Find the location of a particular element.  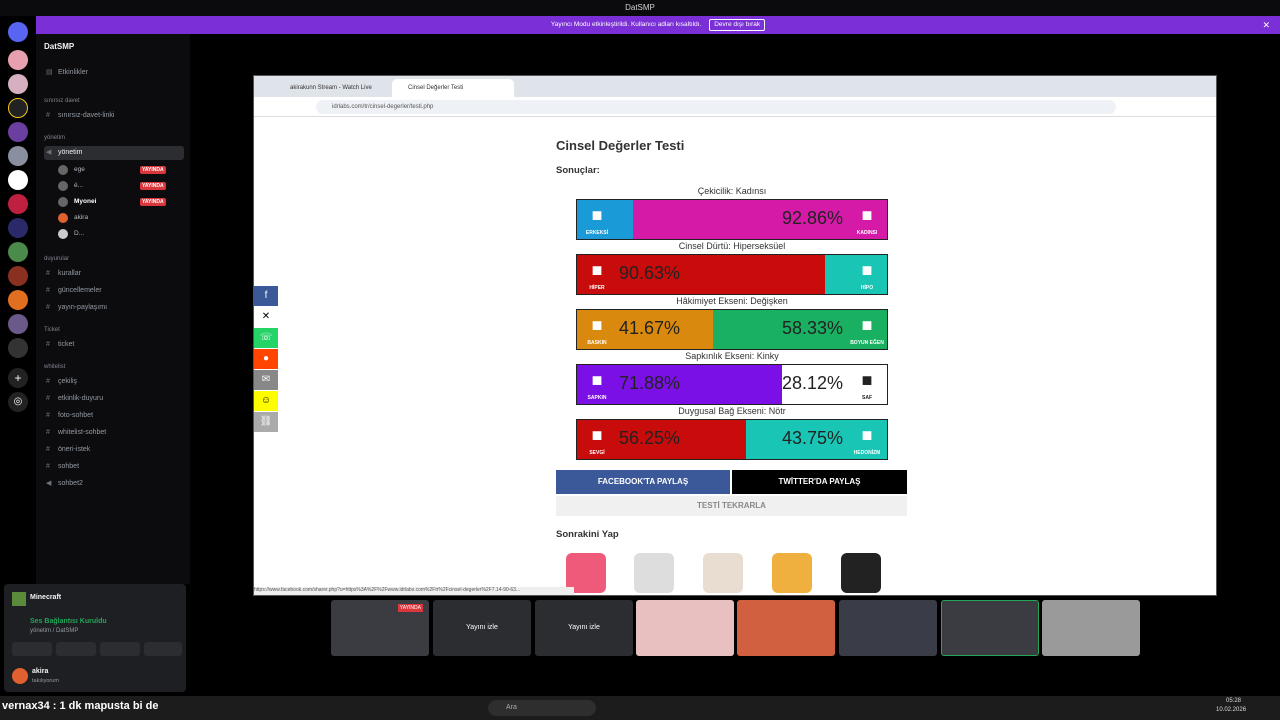

search-box: Ara is located at coordinates (542, 708).